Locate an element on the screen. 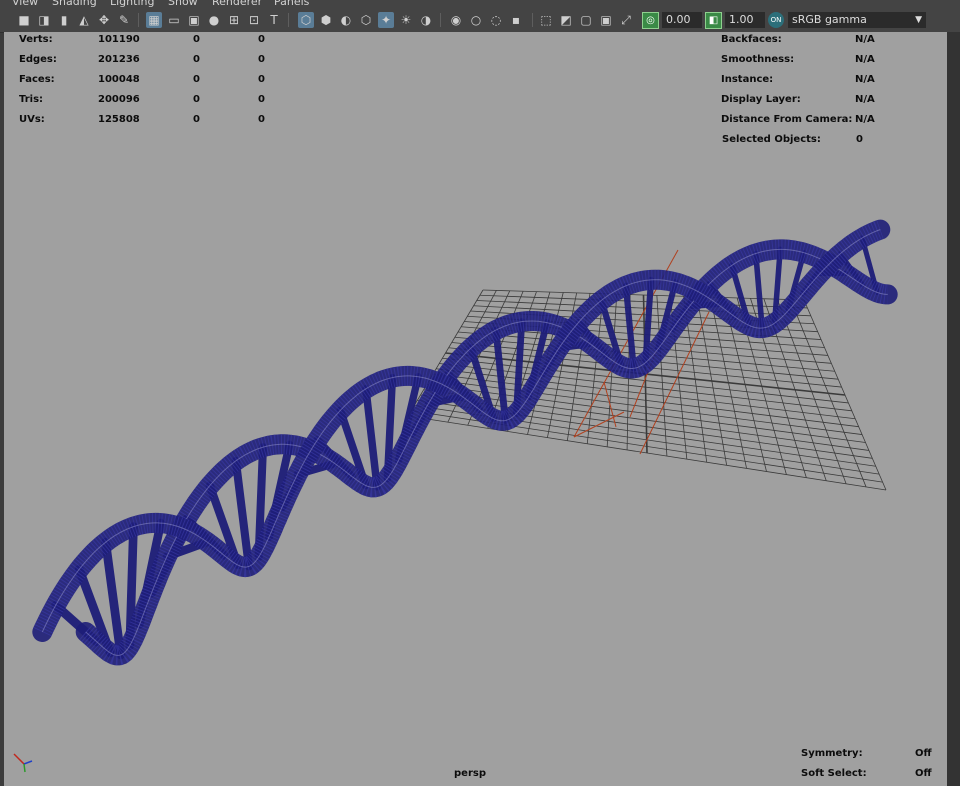 The image size is (960, 786). safe-action-icon: ⊡ is located at coordinates (254, 20).